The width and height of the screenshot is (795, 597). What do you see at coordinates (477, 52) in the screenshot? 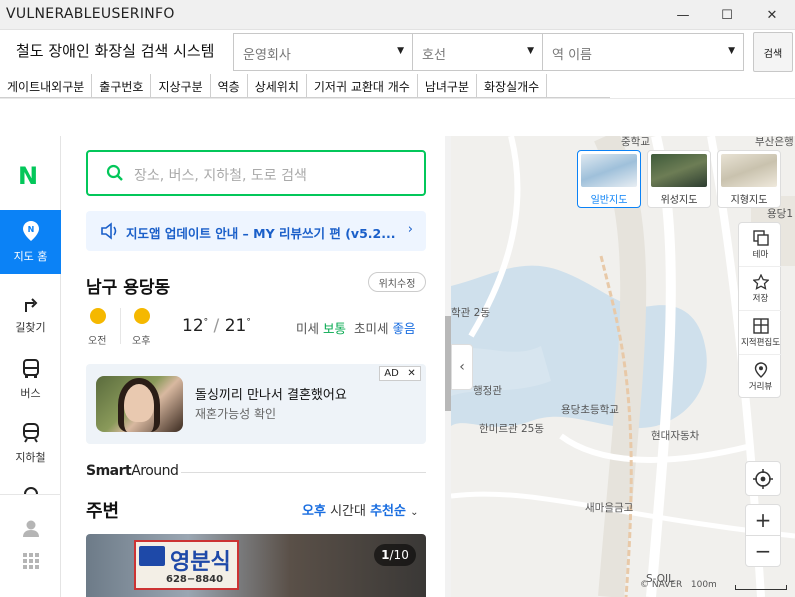
I see `line-select: 호선 ▼` at bounding box center [477, 52].